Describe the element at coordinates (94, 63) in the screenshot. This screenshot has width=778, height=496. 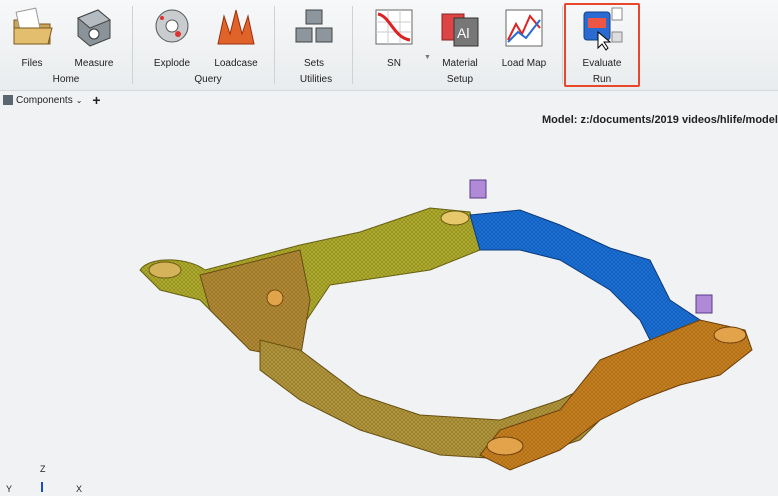
I see `measure-label: Measure` at that location.